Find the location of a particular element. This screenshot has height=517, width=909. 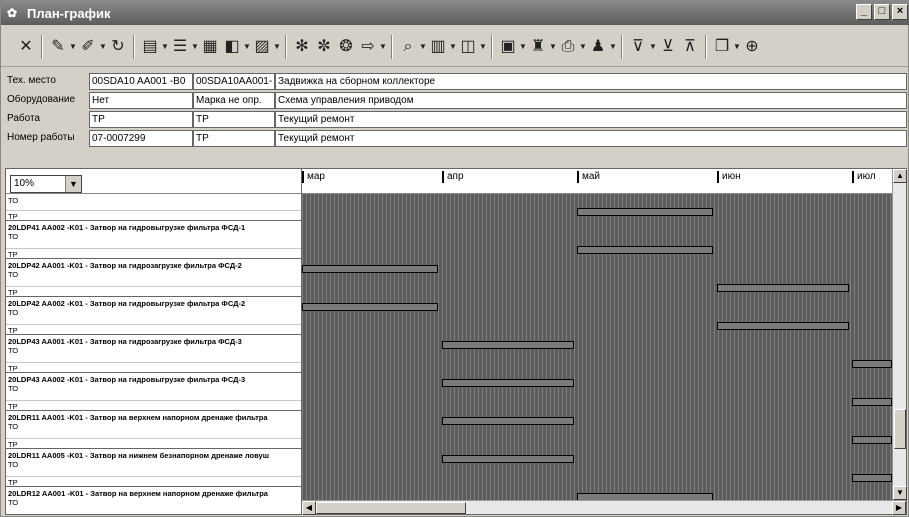

group-icon: ▥ is located at coordinates (438, 47).